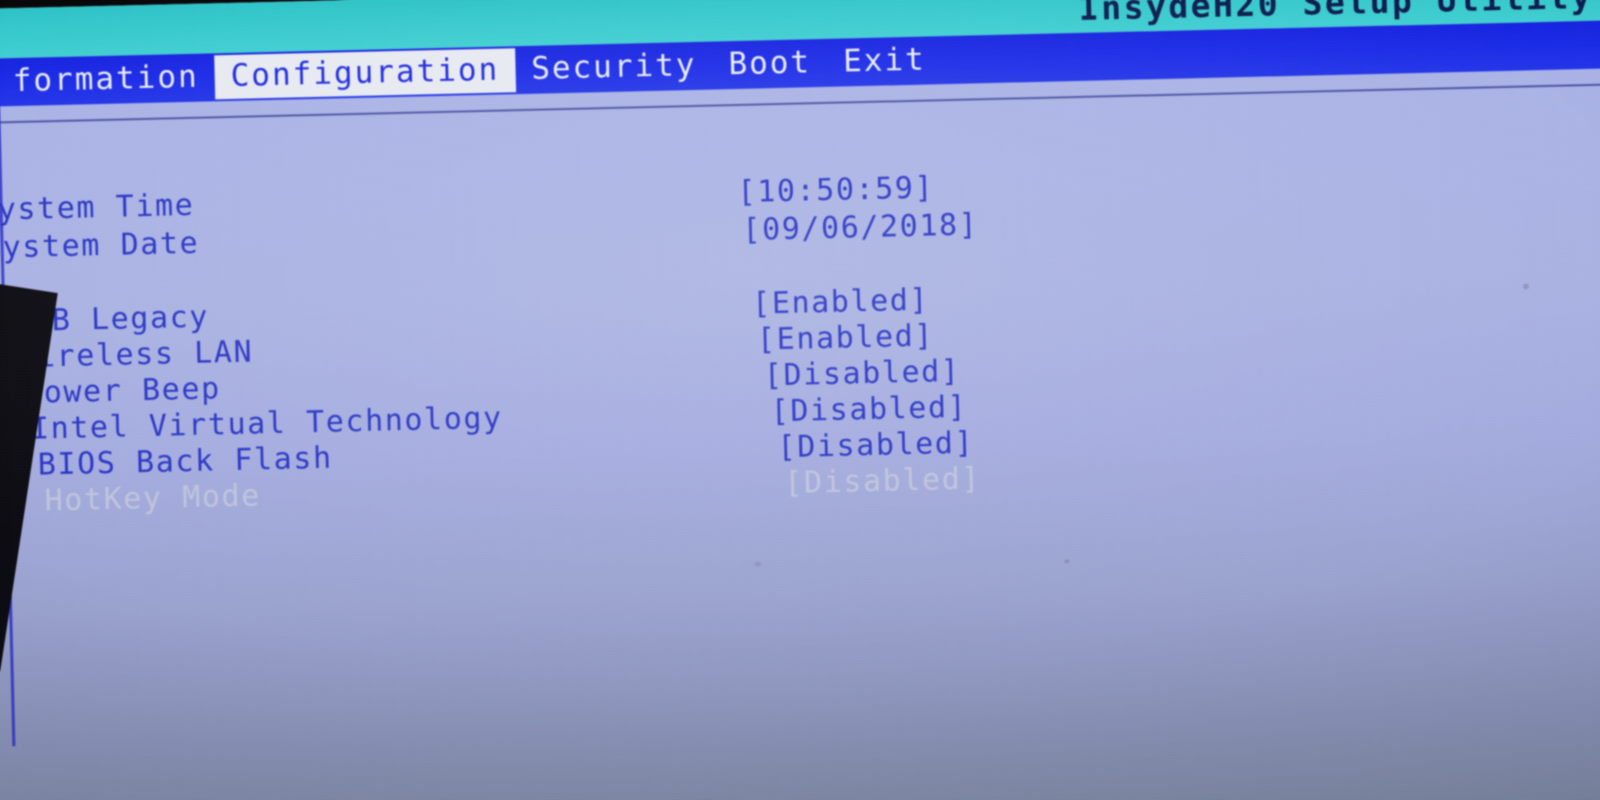 This screenshot has width=1600, height=800. I want to click on tab-security: Security, so click(614, 68).